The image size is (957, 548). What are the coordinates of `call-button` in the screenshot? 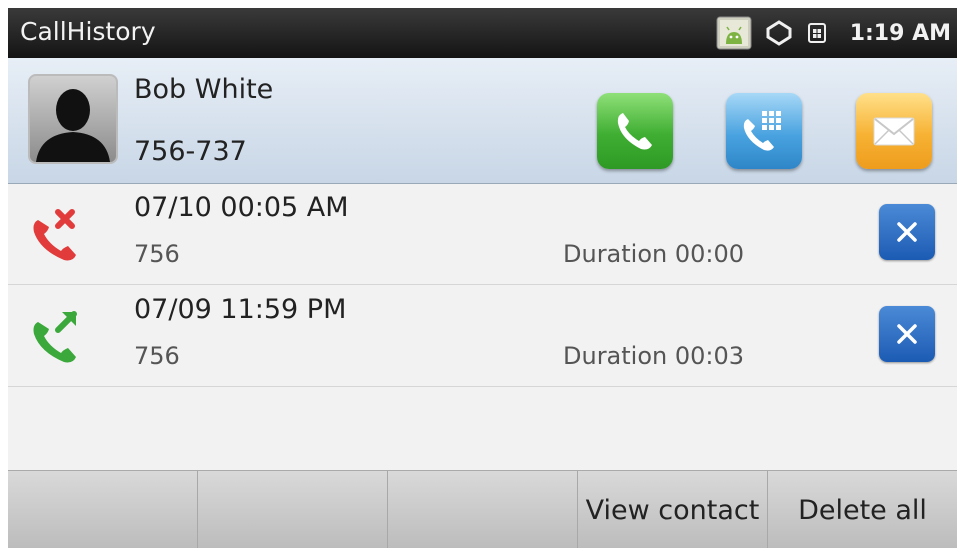 It's located at (635, 131).